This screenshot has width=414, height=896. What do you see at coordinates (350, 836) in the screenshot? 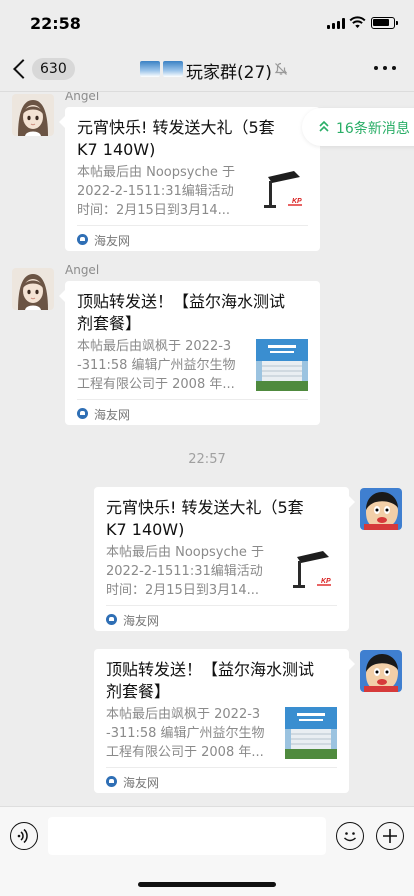
I see `emoji-icon` at bounding box center [350, 836].